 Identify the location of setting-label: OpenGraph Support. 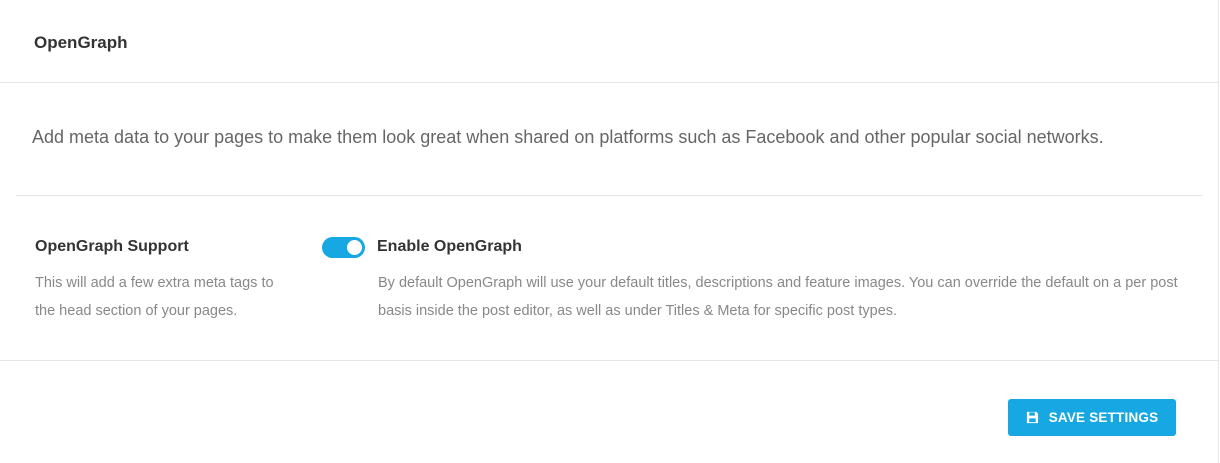
(112, 246).